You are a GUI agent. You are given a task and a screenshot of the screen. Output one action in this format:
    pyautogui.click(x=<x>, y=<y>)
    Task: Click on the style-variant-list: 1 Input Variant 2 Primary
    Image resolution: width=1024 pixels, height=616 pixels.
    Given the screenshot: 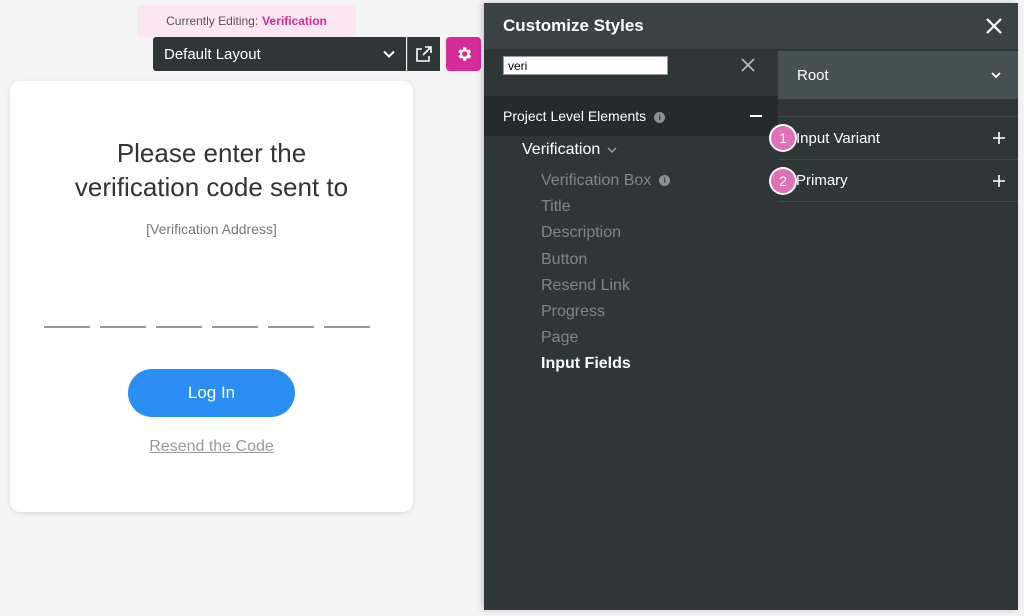 What is the action you would take?
    pyautogui.click(x=894, y=159)
    